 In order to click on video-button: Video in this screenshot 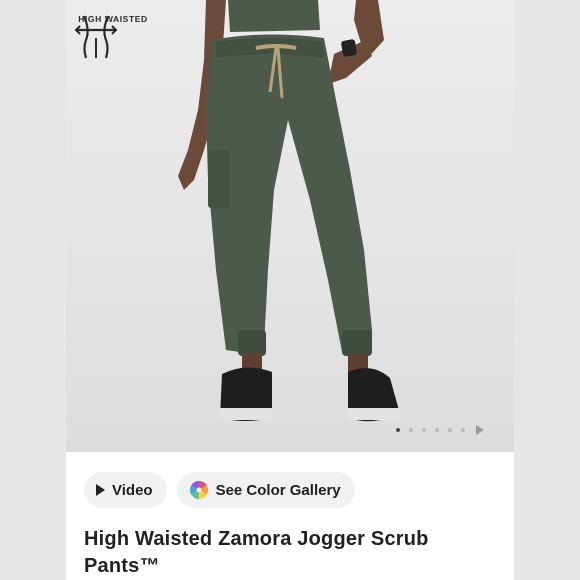, I will do `click(125, 490)`.